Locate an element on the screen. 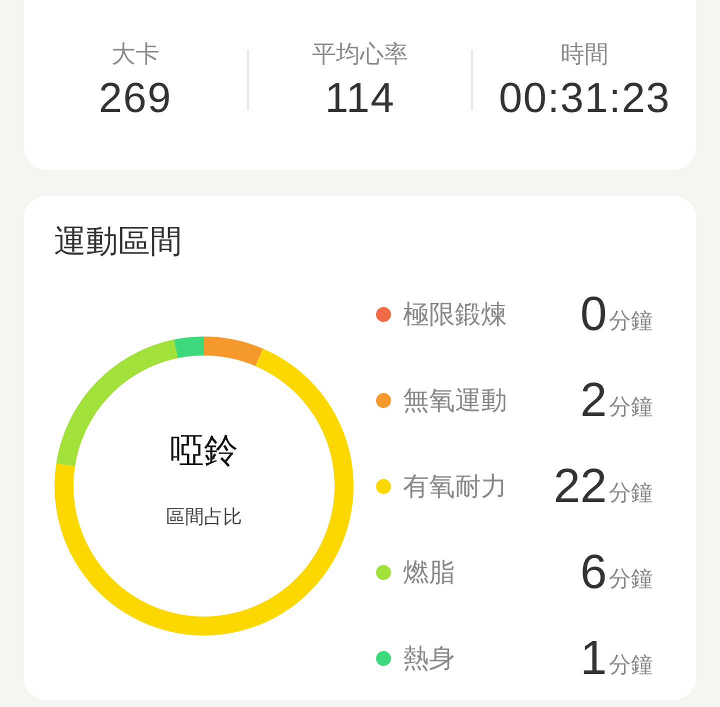  zone-minutes: 1 is located at coordinates (593, 658).